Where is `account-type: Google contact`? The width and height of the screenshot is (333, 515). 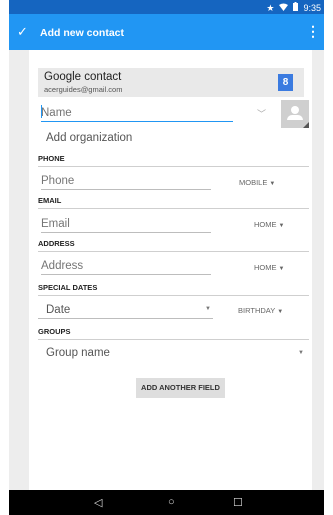 account-type: Google contact is located at coordinates (83, 77).